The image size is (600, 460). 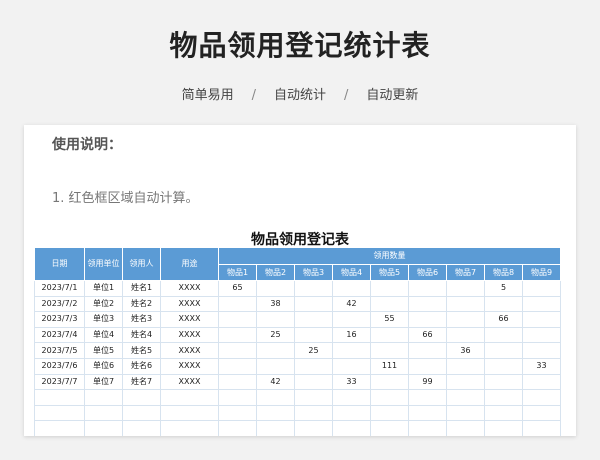 I want to click on cell-qty-item-3: 25, so click(x=313, y=350).